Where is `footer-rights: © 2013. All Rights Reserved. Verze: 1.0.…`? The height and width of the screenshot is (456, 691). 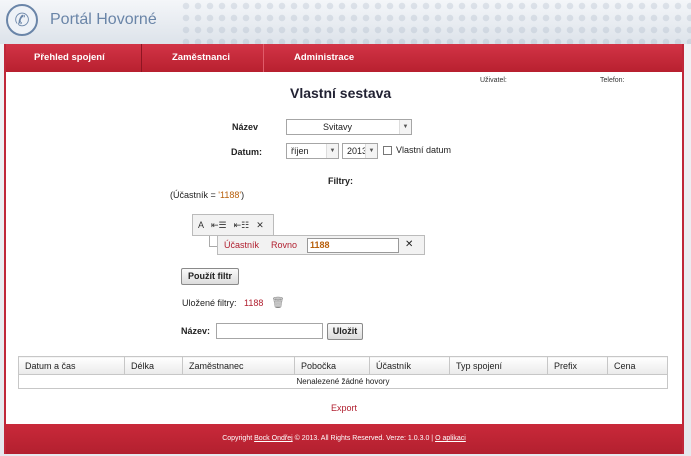 footer-rights: © 2013. All Rights Reserved. Verze: 1.0.… is located at coordinates (364, 438).